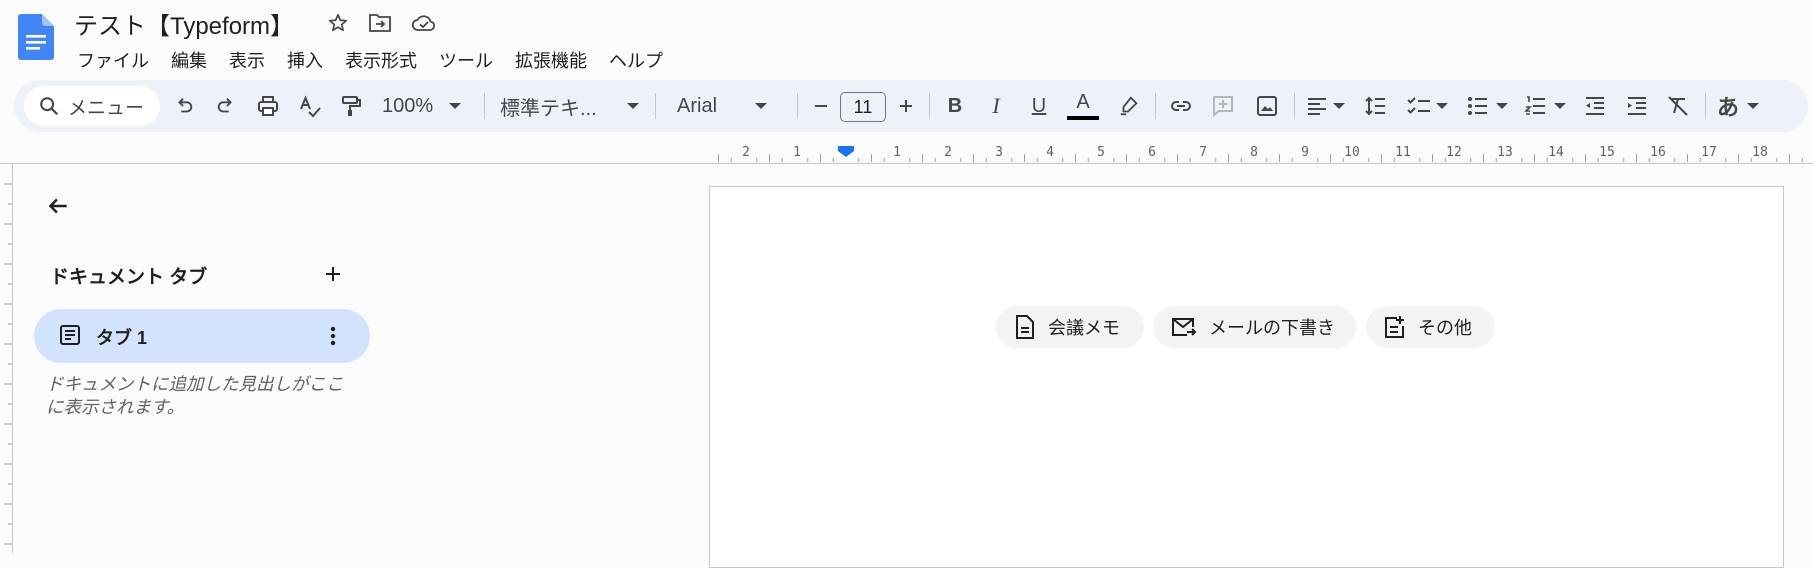 The height and width of the screenshot is (568, 1813). I want to click on search-icon, so click(49, 106).